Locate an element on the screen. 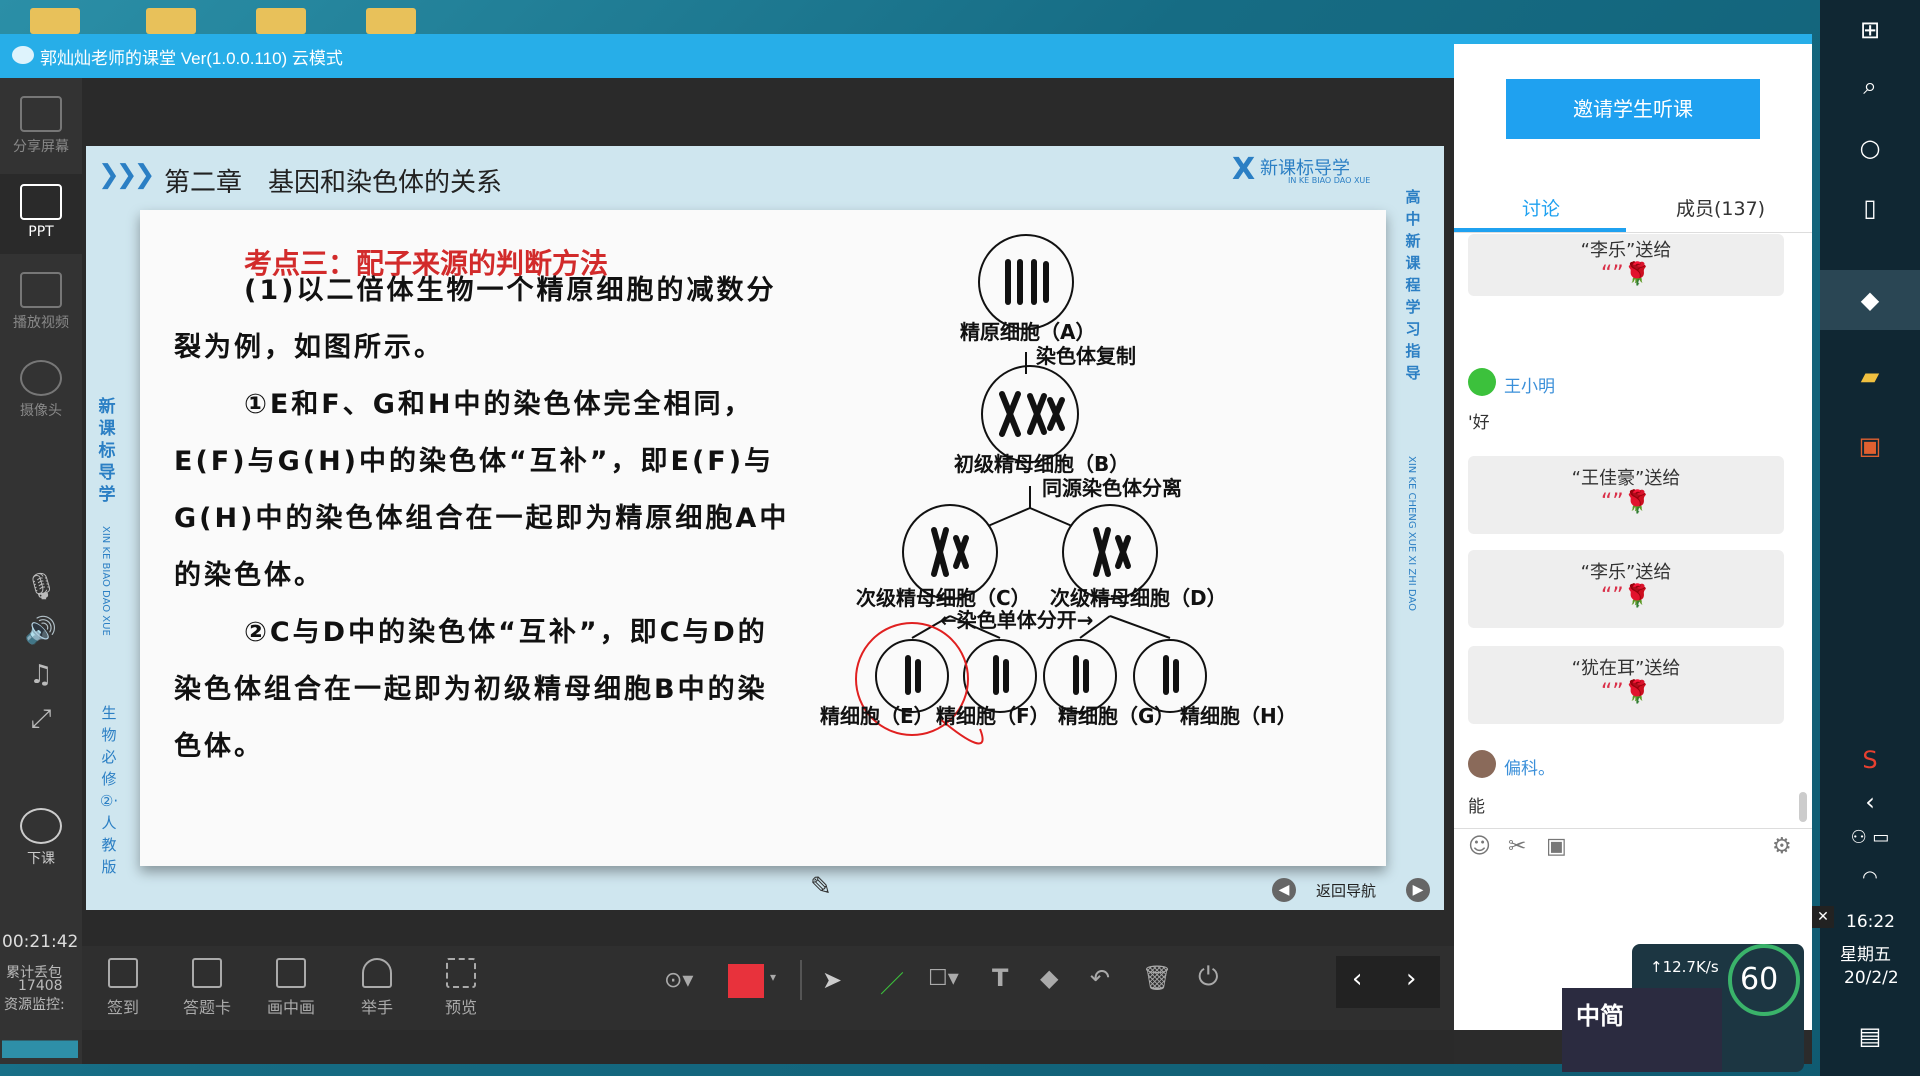  image-icon: ▣ is located at coordinates (1556, 846).